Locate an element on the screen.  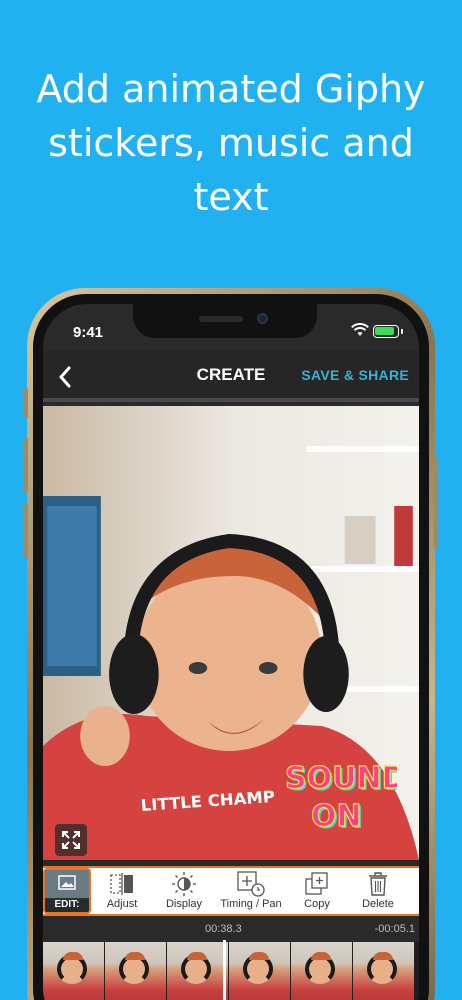
adjust-icon is located at coordinates (121, 884).